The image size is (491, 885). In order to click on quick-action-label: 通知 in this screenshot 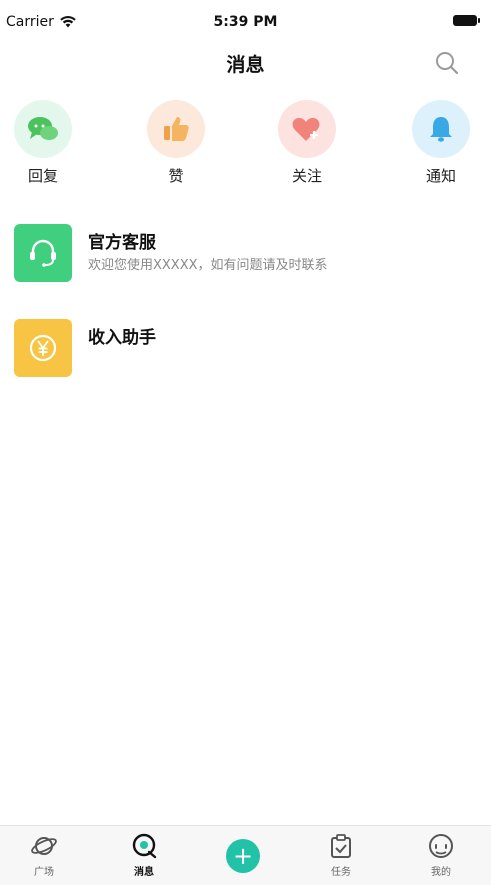, I will do `click(440, 176)`.